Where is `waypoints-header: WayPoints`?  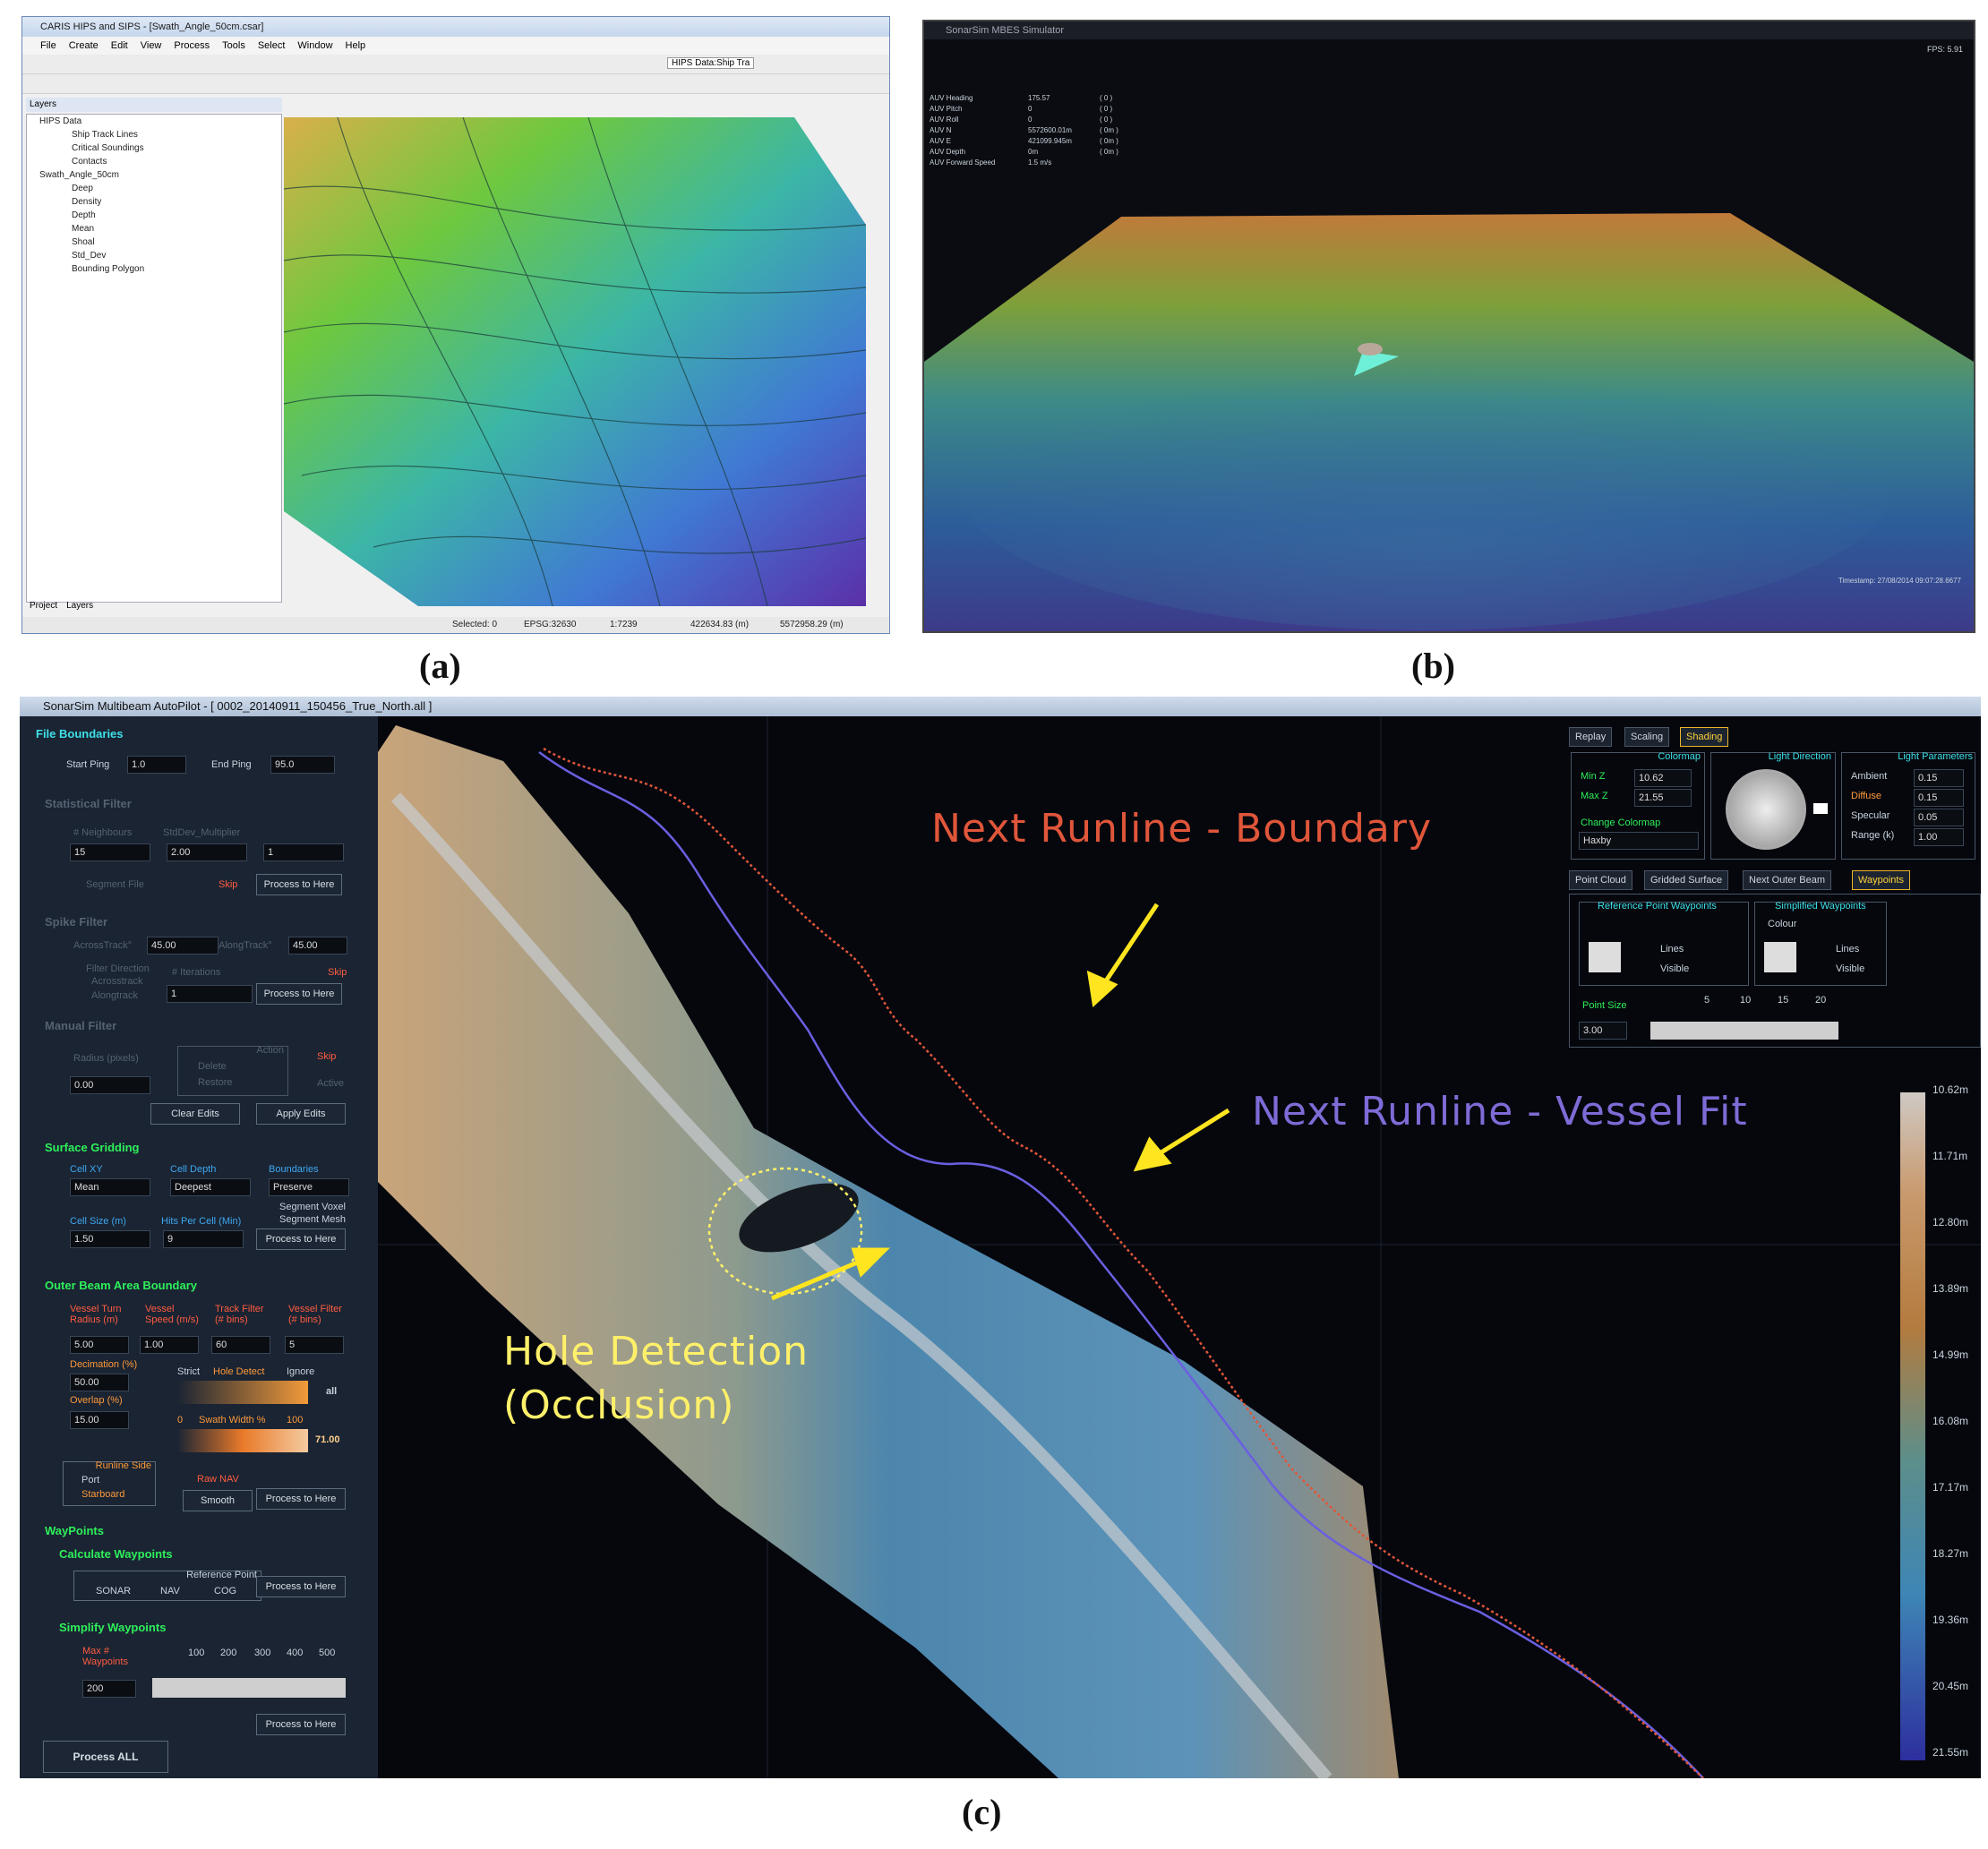
waypoints-header: WayPoints is located at coordinates (75, 1530).